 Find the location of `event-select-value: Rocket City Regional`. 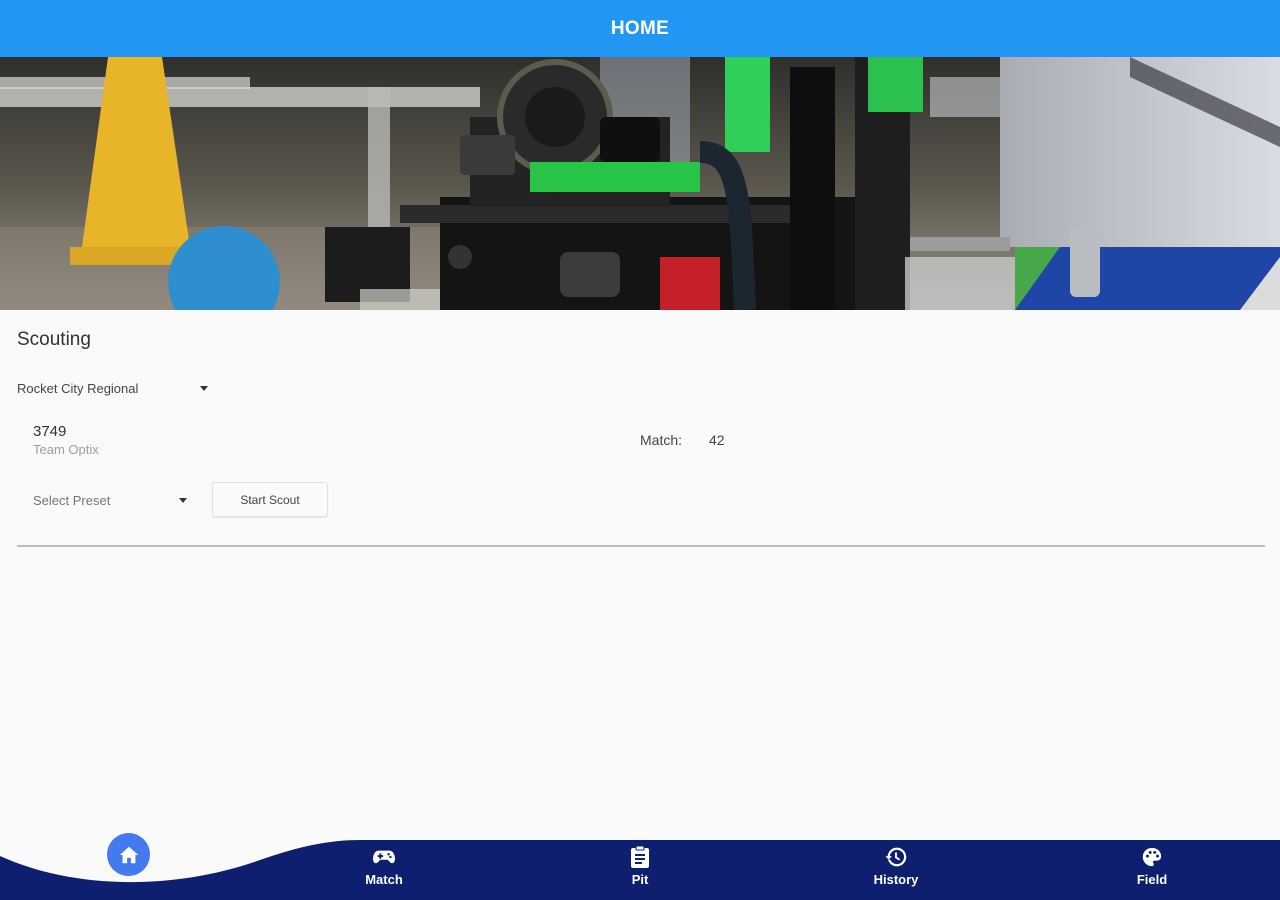

event-select-value: Rocket City Regional is located at coordinates (78, 388).